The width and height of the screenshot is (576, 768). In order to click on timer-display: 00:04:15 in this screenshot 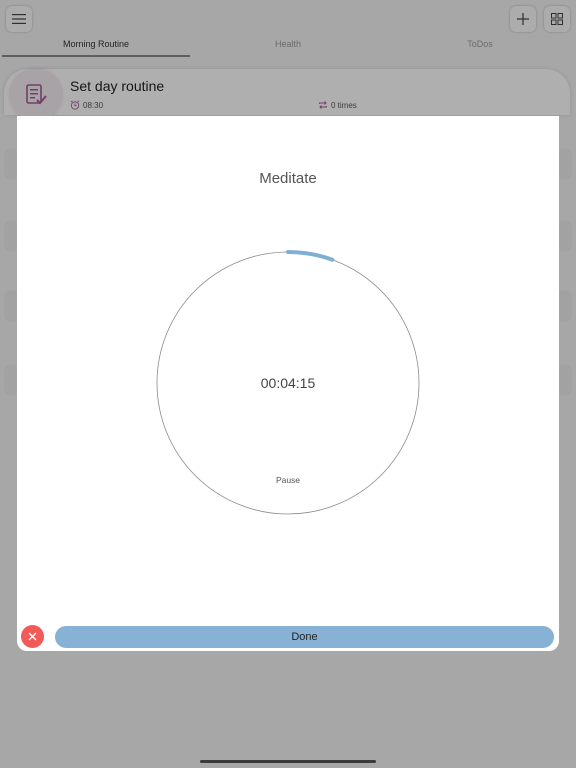, I will do `click(288, 383)`.